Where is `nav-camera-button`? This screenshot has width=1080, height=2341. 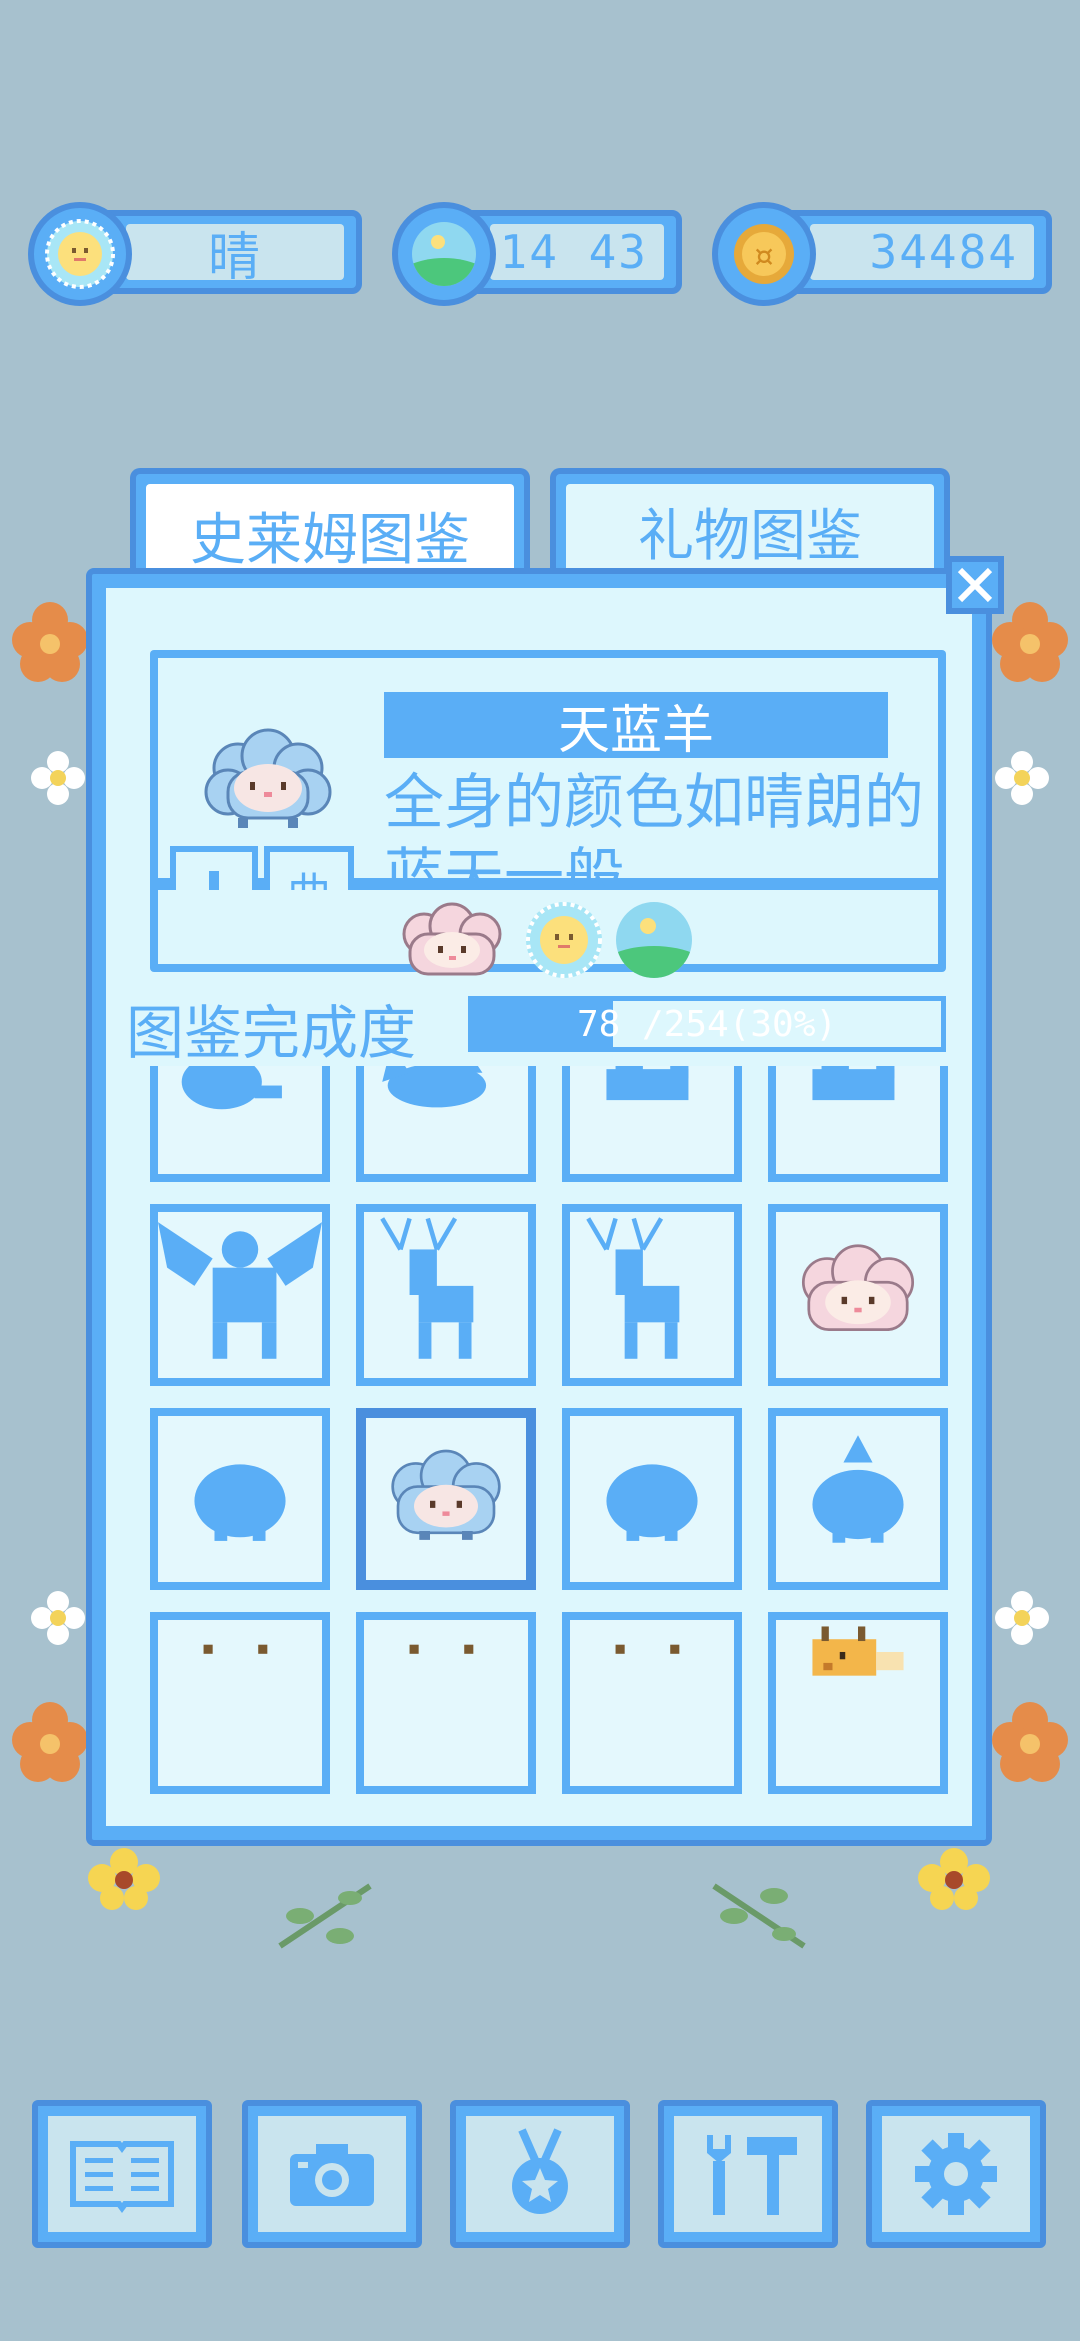 nav-camera-button is located at coordinates (332, 2174).